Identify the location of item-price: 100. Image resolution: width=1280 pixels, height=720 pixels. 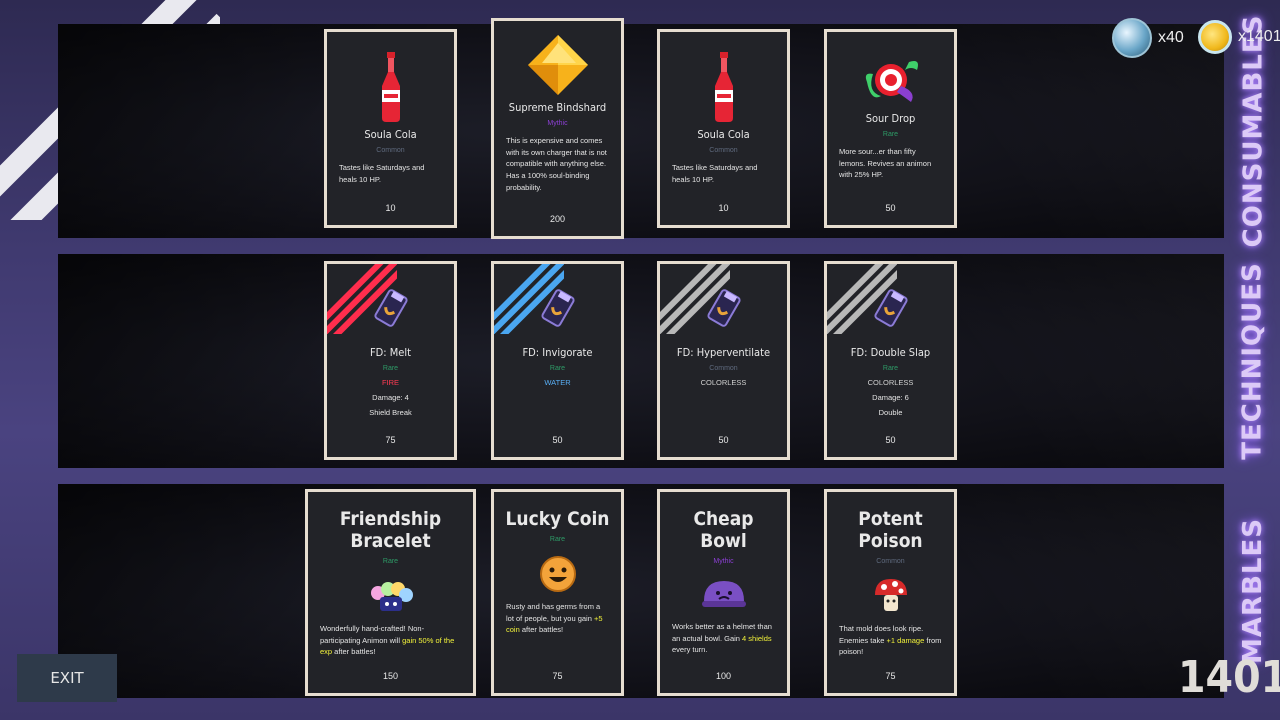
(723, 676).